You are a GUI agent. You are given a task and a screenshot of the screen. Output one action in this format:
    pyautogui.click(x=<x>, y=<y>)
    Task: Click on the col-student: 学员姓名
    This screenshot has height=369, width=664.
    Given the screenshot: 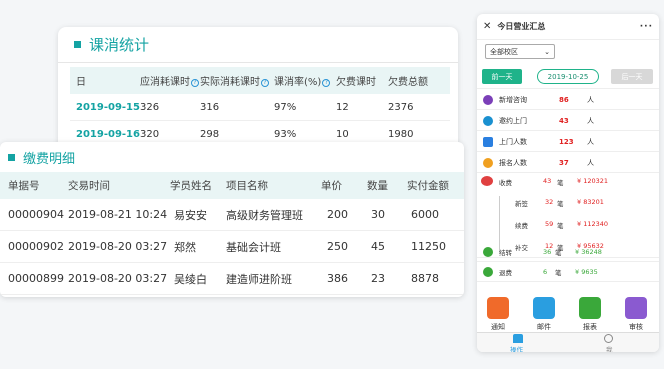 What is the action you would take?
    pyautogui.click(x=191, y=186)
    